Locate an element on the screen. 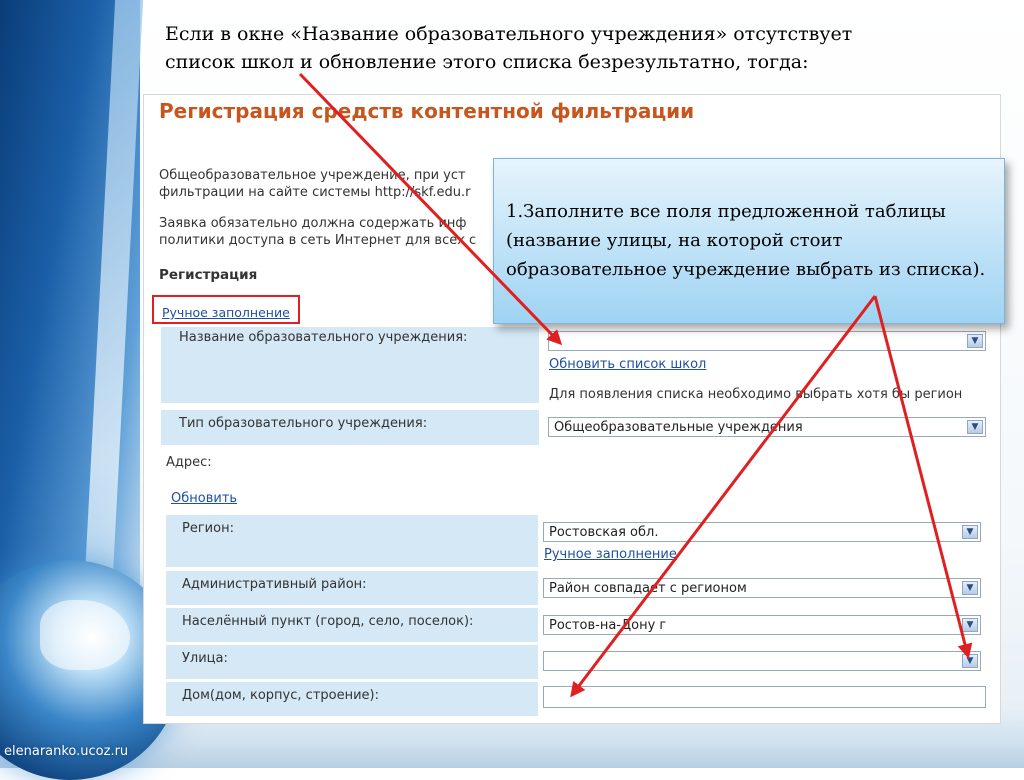 The image size is (1024, 780). locality-label: Населённый пункт (город, село, поселок): is located at coordinates (328, 621).